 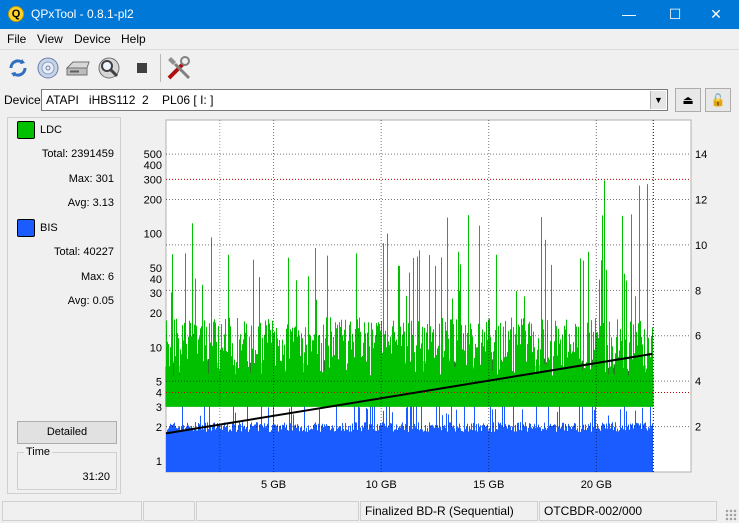 What do you see at coordinates (273, 485) in the screenshot?
I see `x-tick-label: 5 GB` at bounding box center [273, 485].